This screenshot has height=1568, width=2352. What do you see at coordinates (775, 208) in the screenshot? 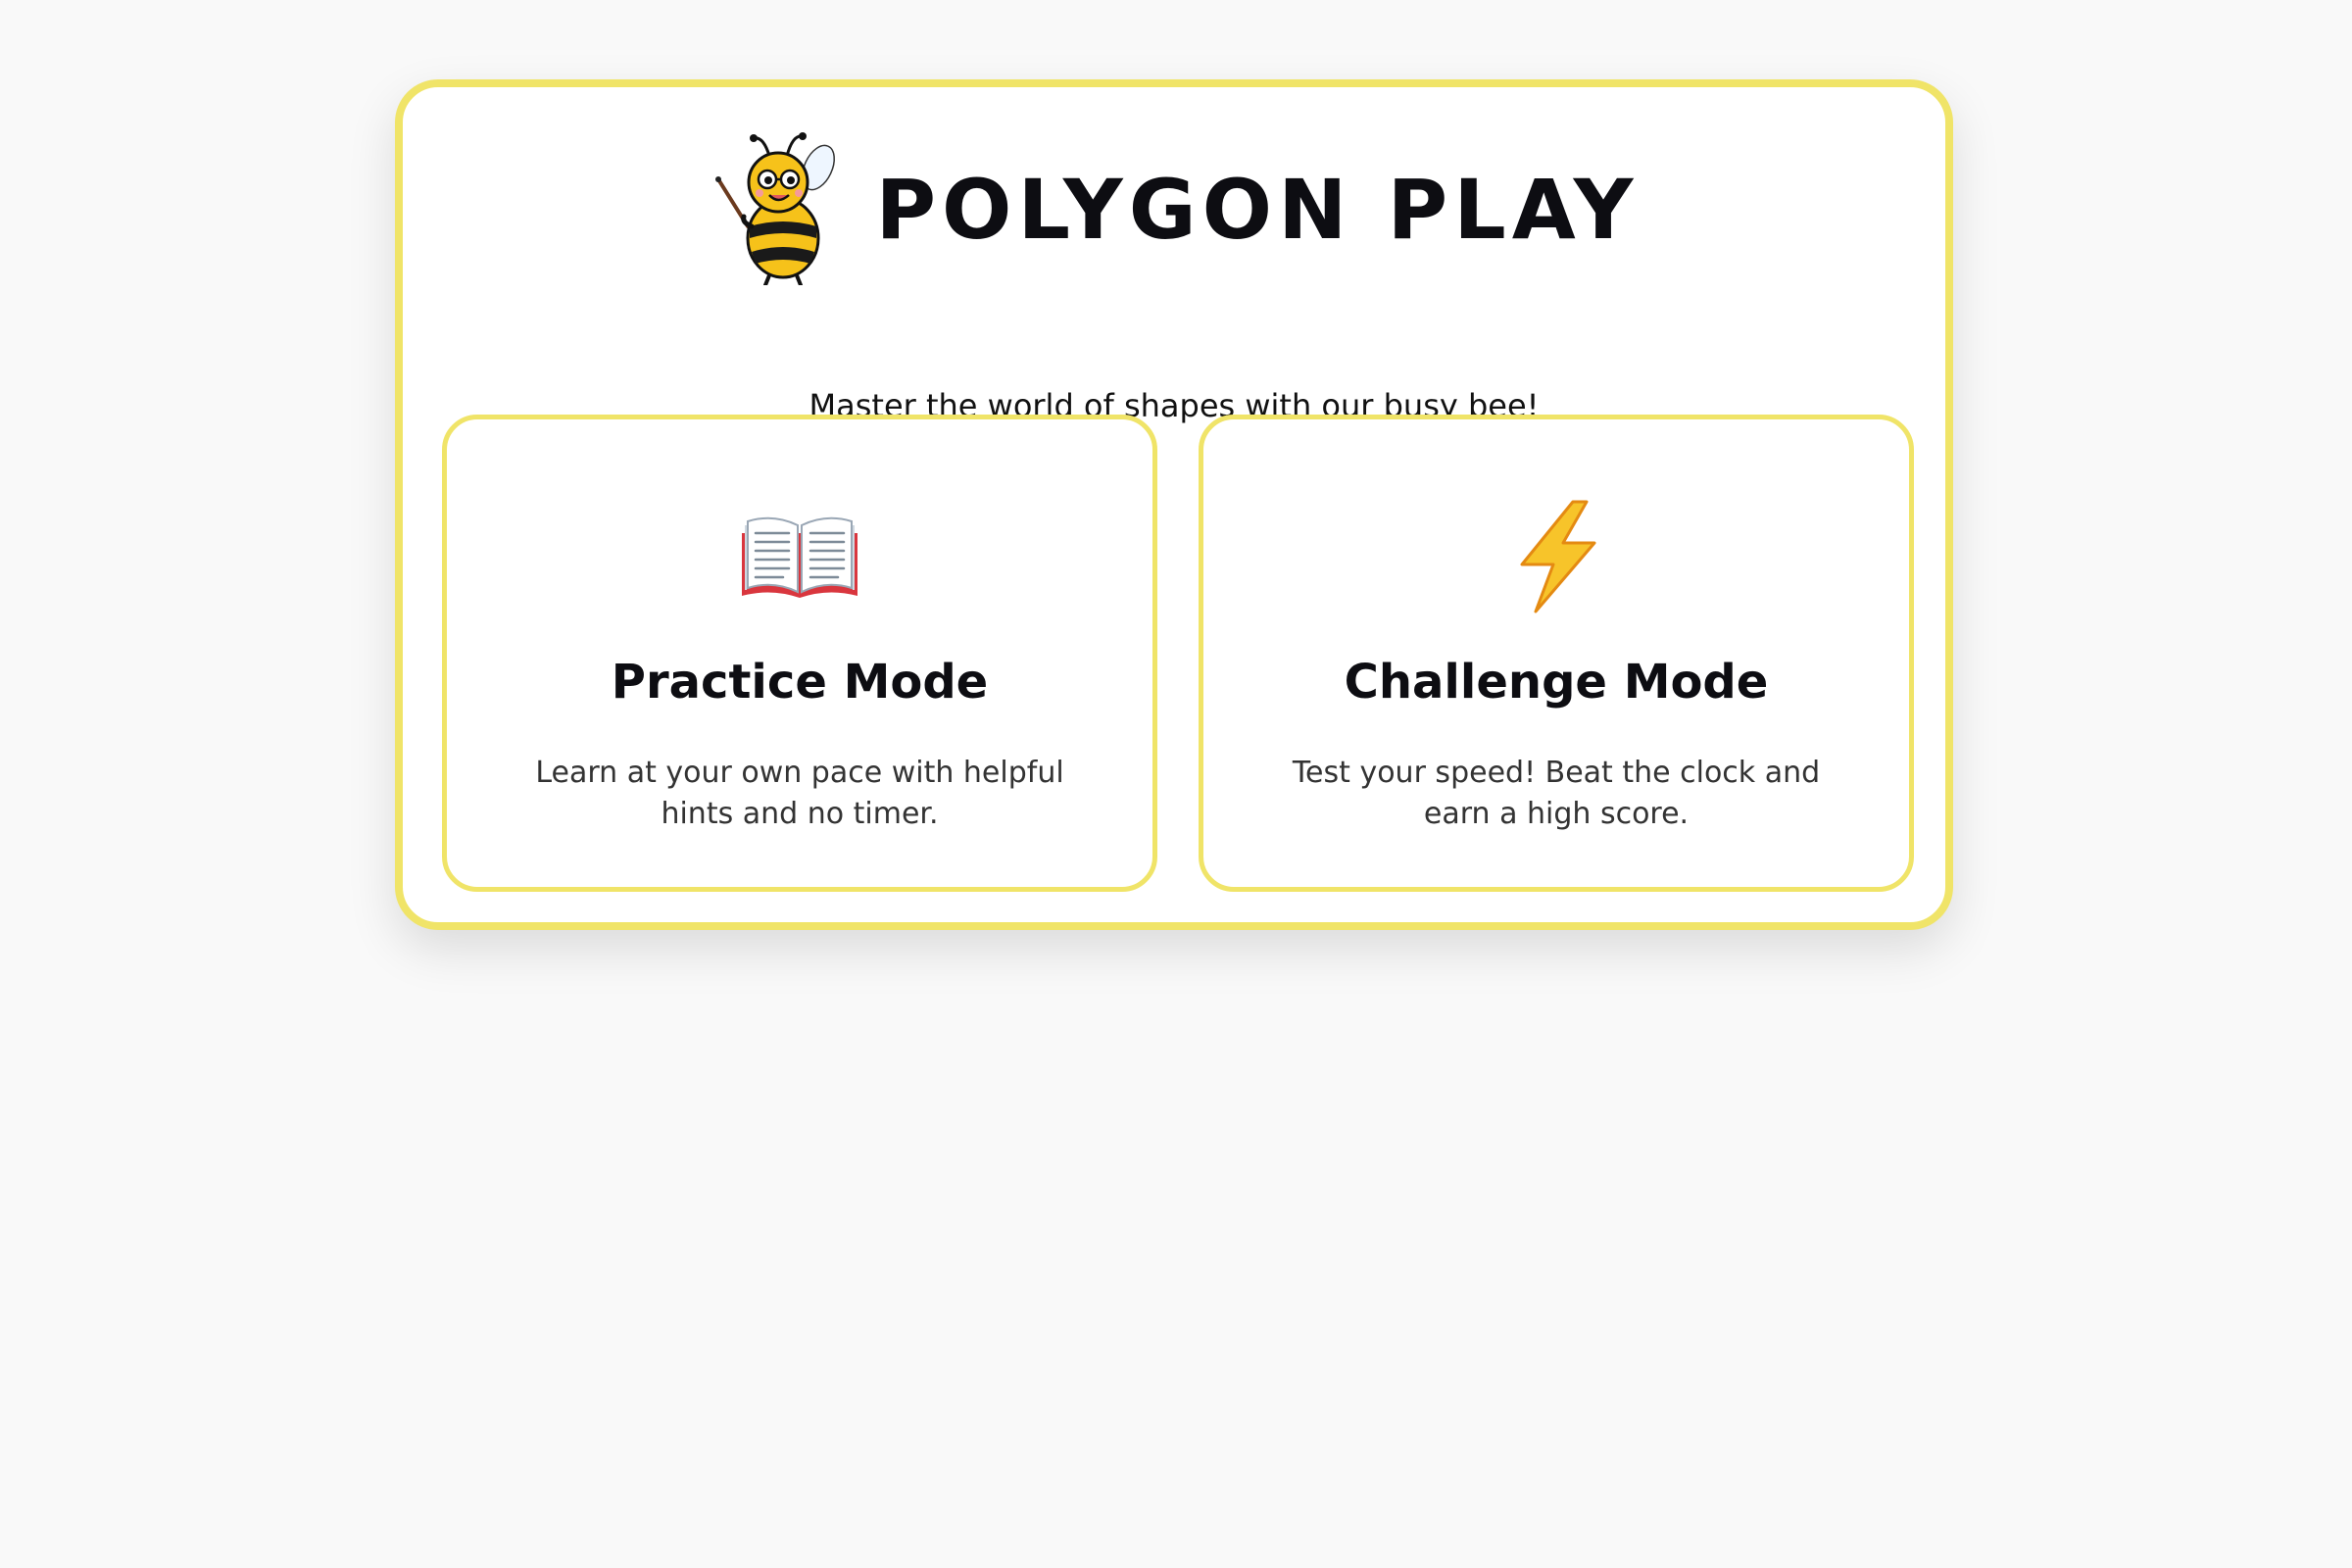
I see `bee-mascot-icon` at bounding box center [775, 208].